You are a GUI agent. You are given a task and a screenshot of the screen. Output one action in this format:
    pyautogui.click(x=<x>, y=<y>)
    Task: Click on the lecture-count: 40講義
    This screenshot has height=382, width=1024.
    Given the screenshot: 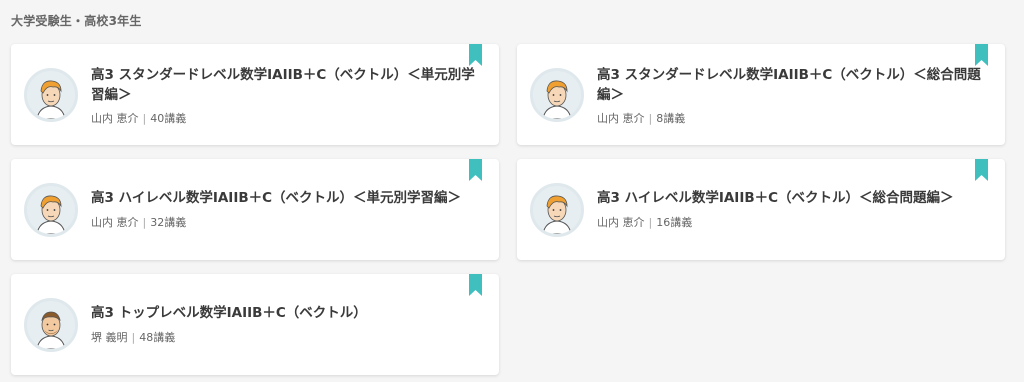 What is the action you would take?
    pyautogui.click(x=168, y=118)
    